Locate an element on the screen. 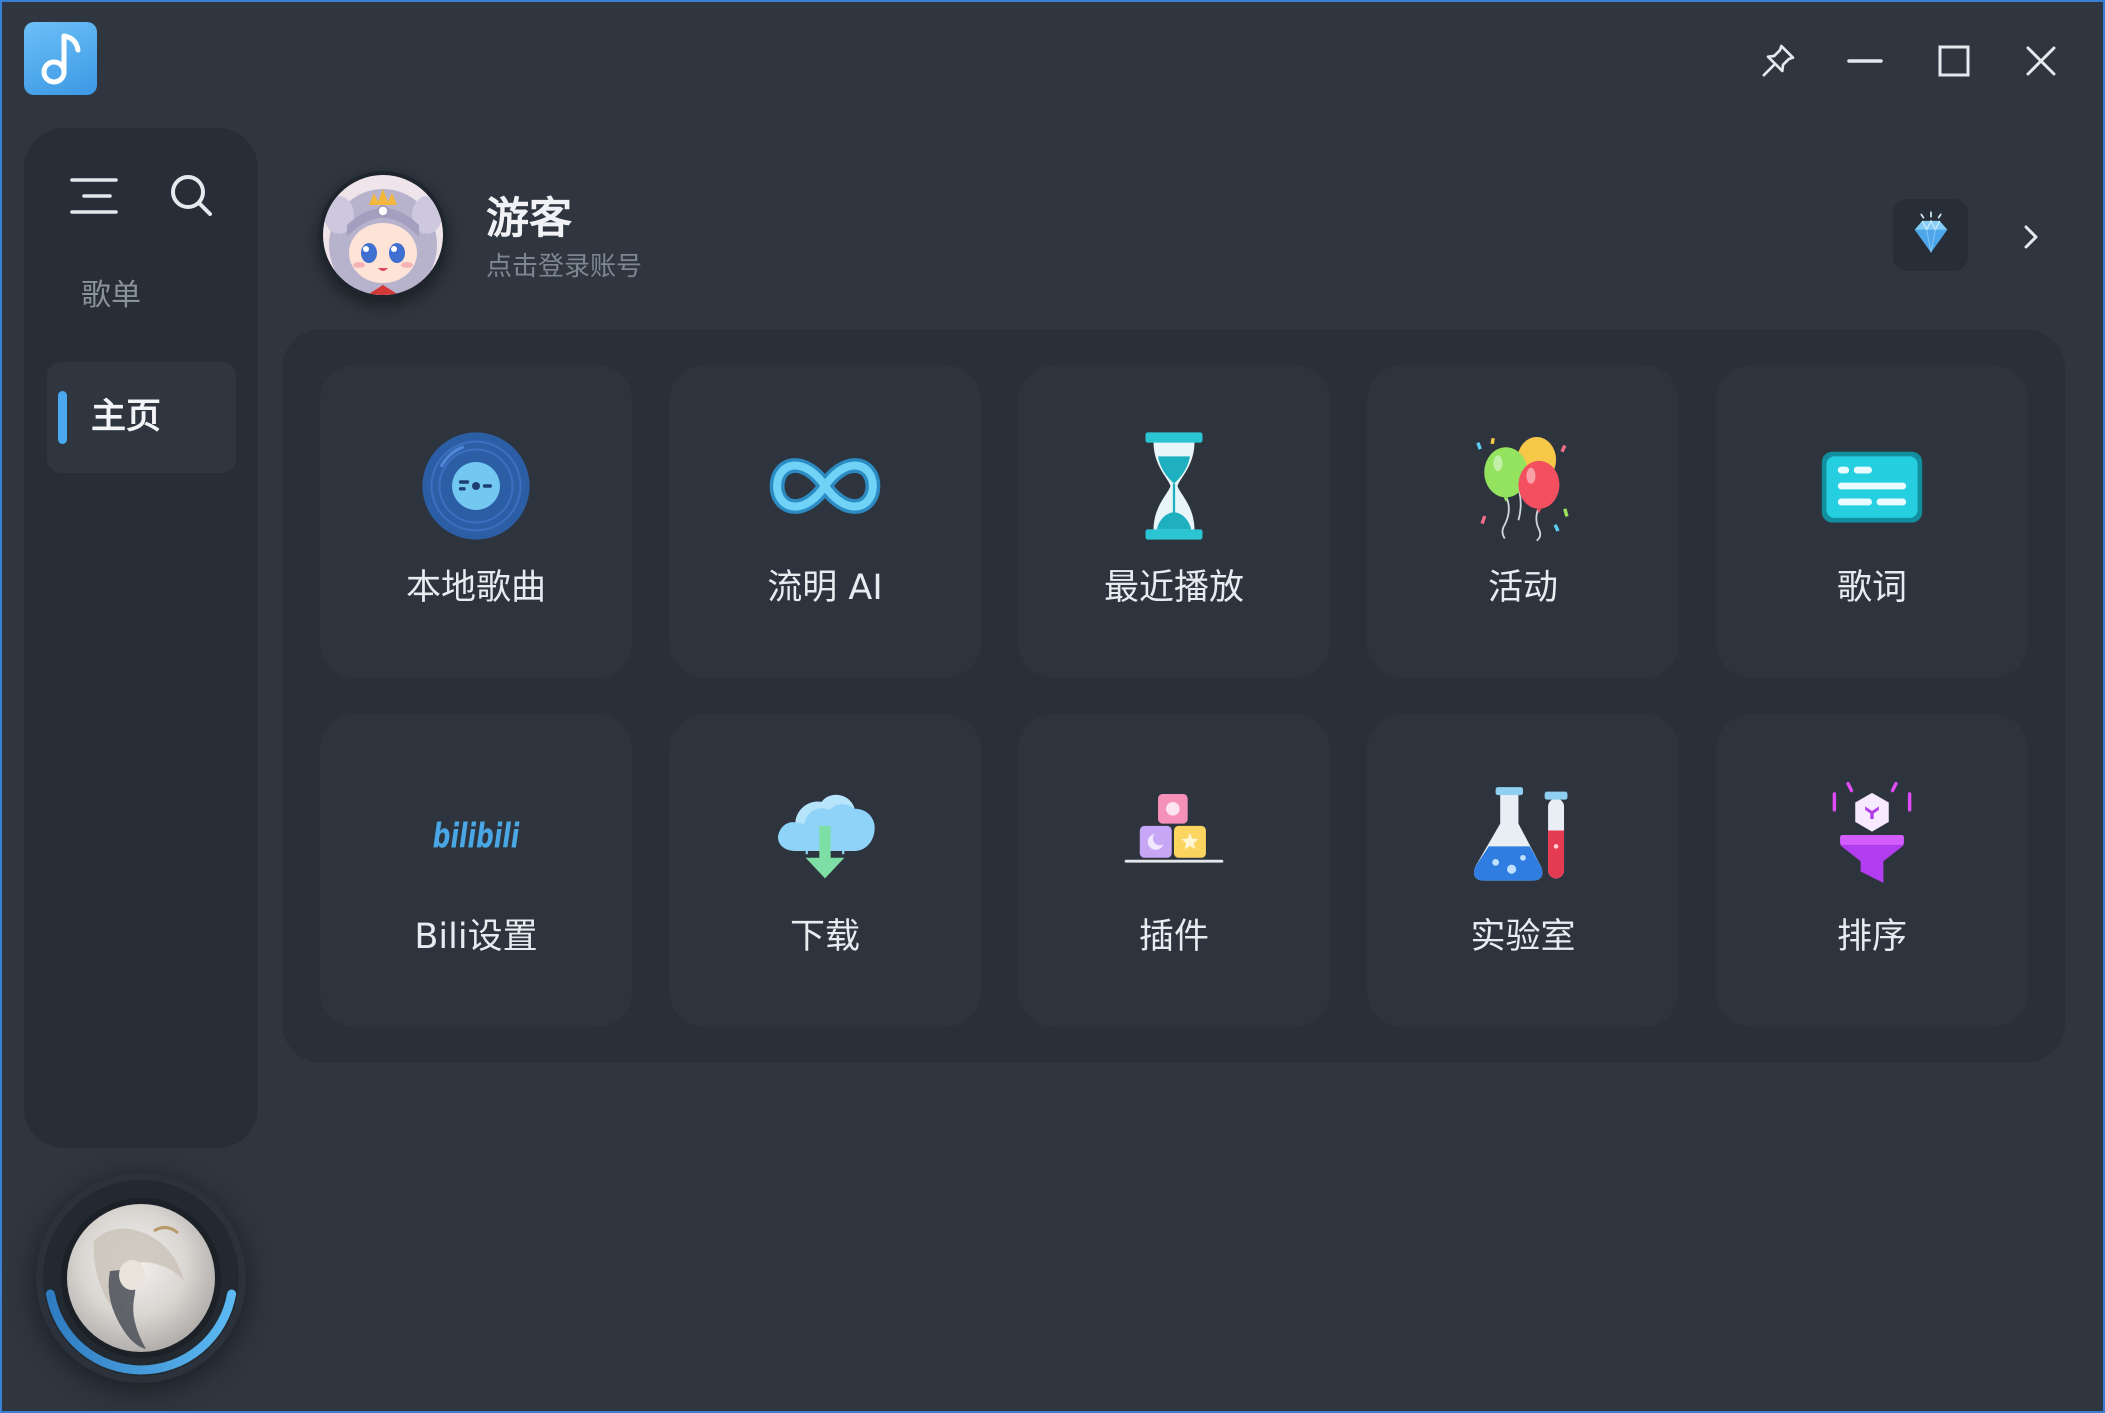 The height and width of the screenshot is (1413, 2105). album-cover is located at coordinates (141, 1278).